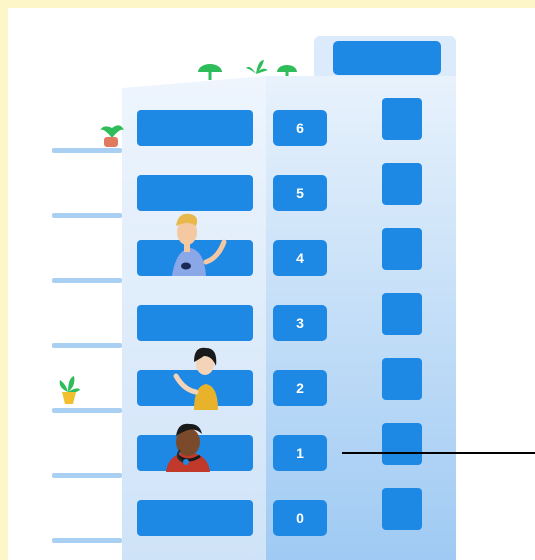  Describe the element at coordinates (300, 453) in the screenshot. I see `floor-number-label: 1` at that location.